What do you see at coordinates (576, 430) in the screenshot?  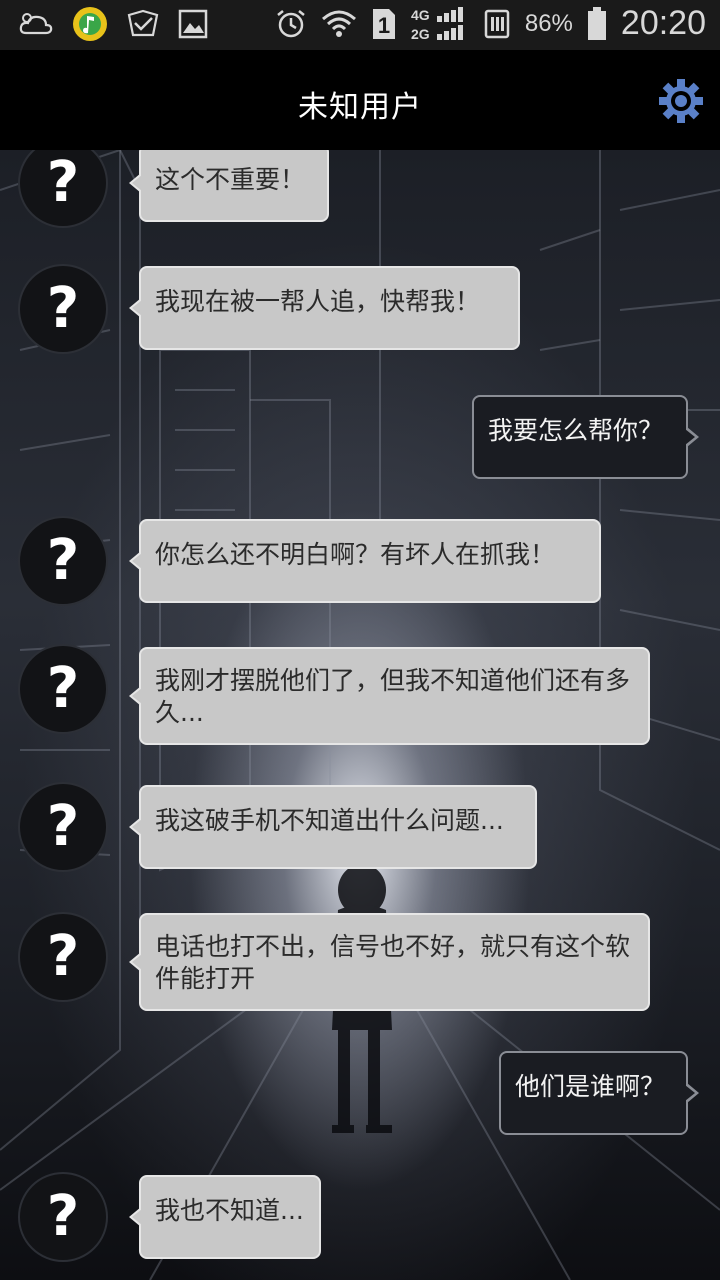 I see `message-text: 我要怎么帮你？` at bounding box center [576, 430].